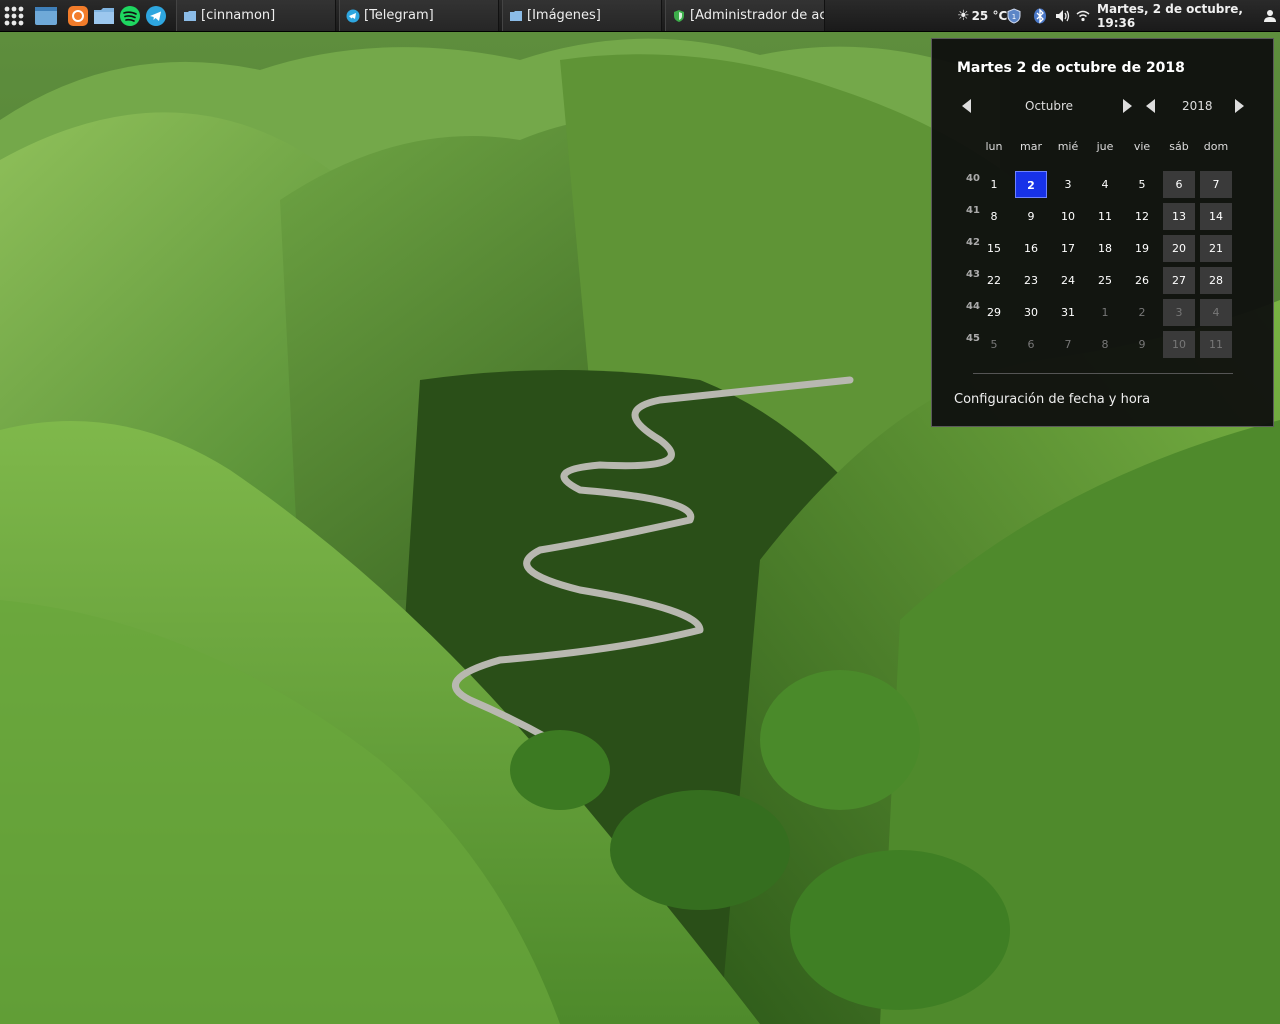 The width and height of the screenshot is (1280, 1024). I want to click on next-month-button, so click(1127, 106).